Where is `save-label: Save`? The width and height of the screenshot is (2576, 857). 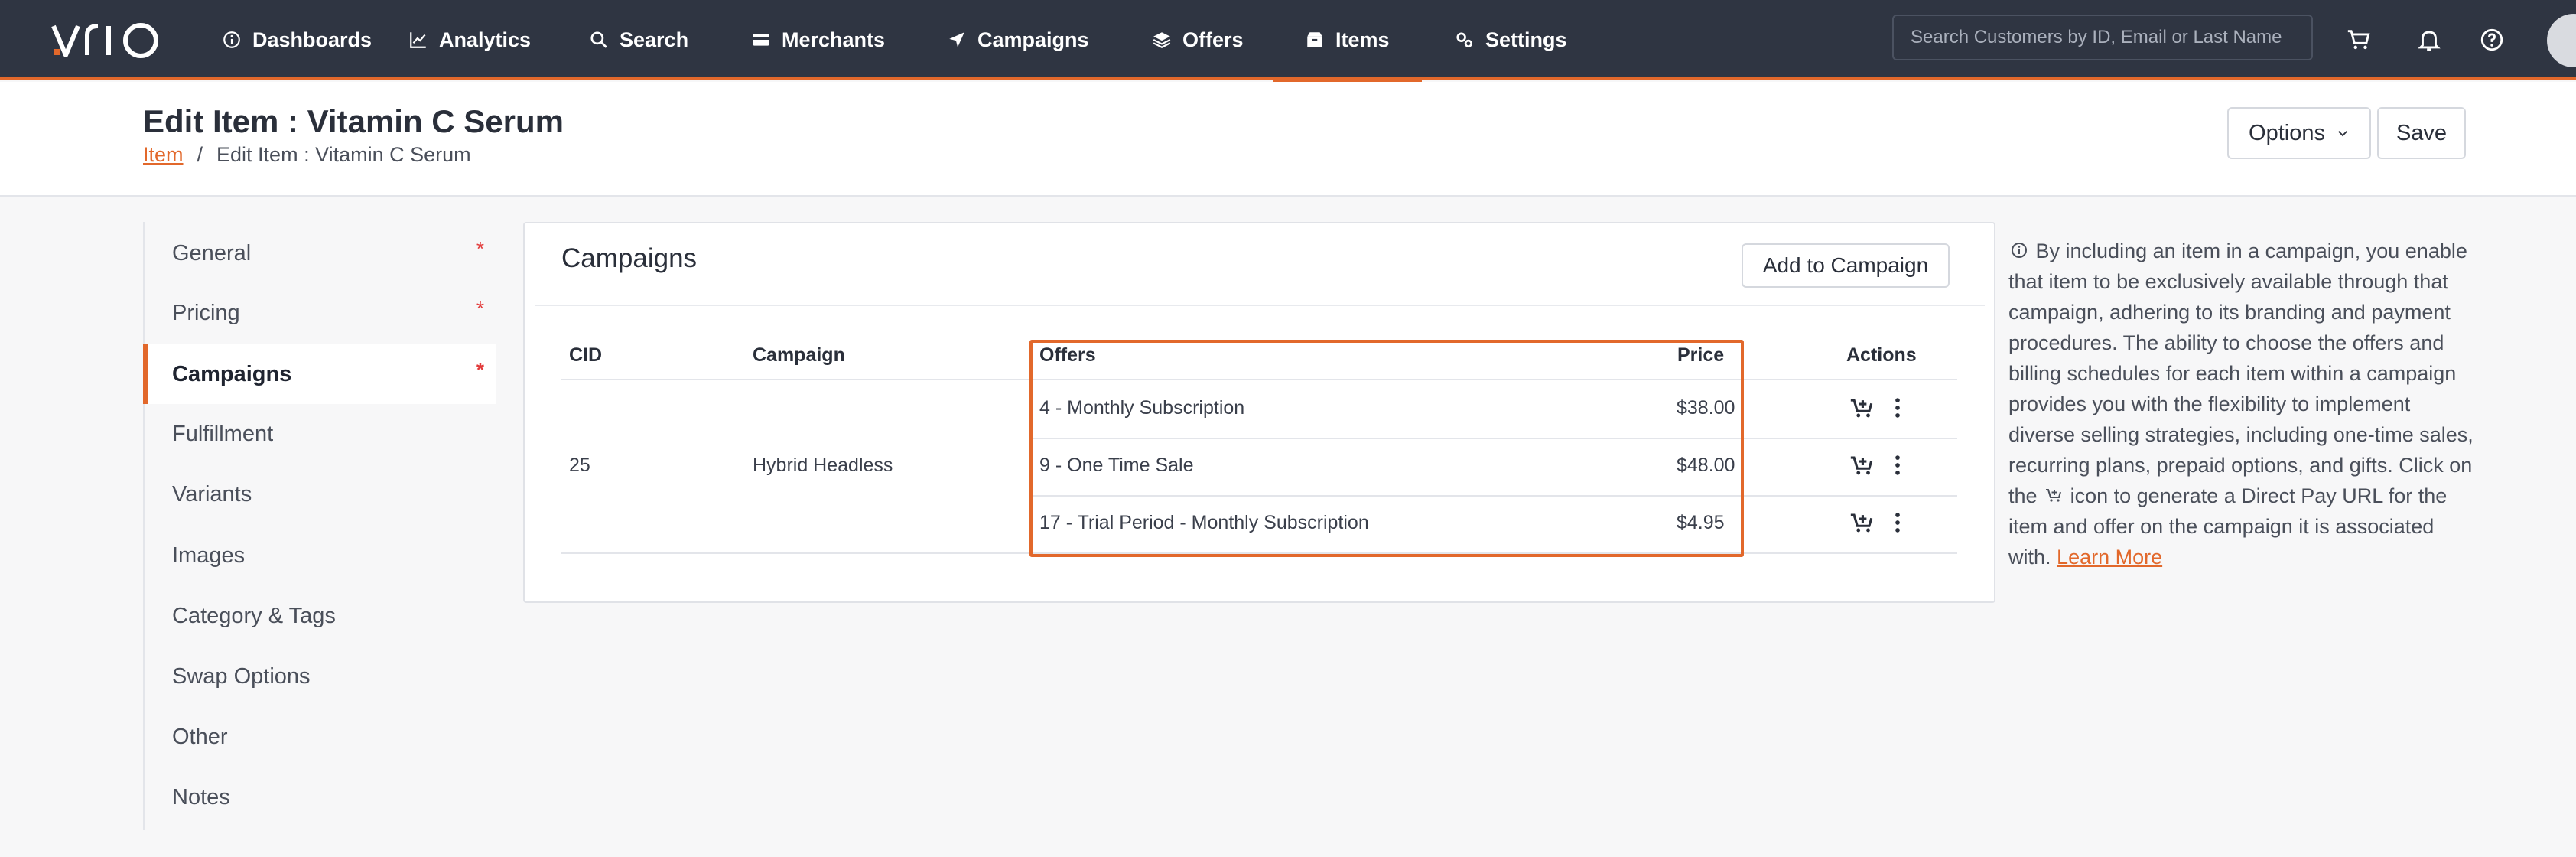 save-label: Save is located at coordinates (2421, 132).